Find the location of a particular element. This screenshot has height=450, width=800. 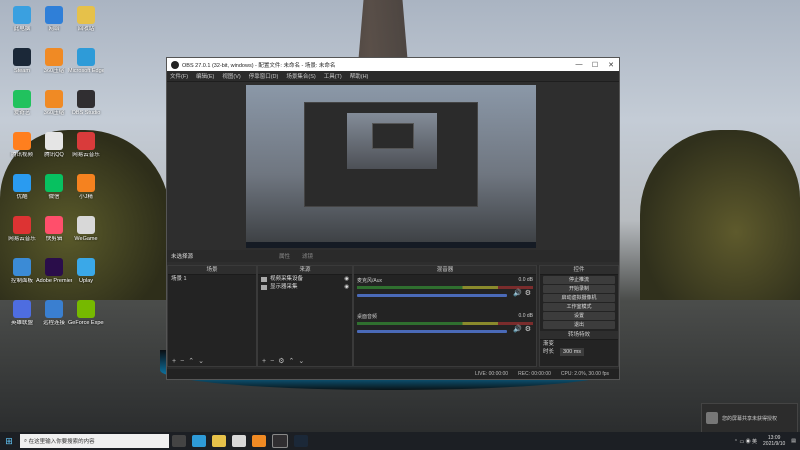

menu-view: 视图(V) is located at coordinates (231, 76).